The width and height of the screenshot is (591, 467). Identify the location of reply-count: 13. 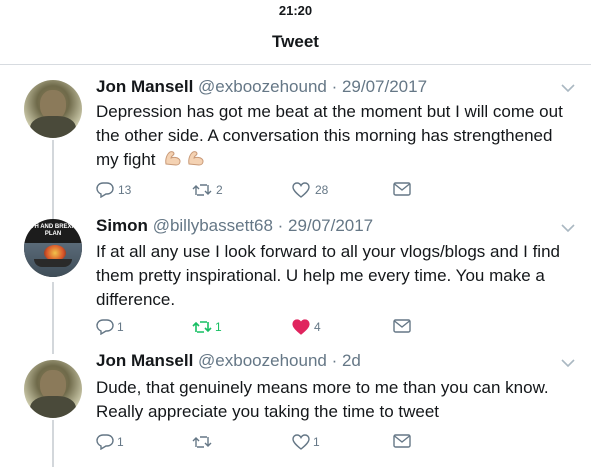
(125, 190).